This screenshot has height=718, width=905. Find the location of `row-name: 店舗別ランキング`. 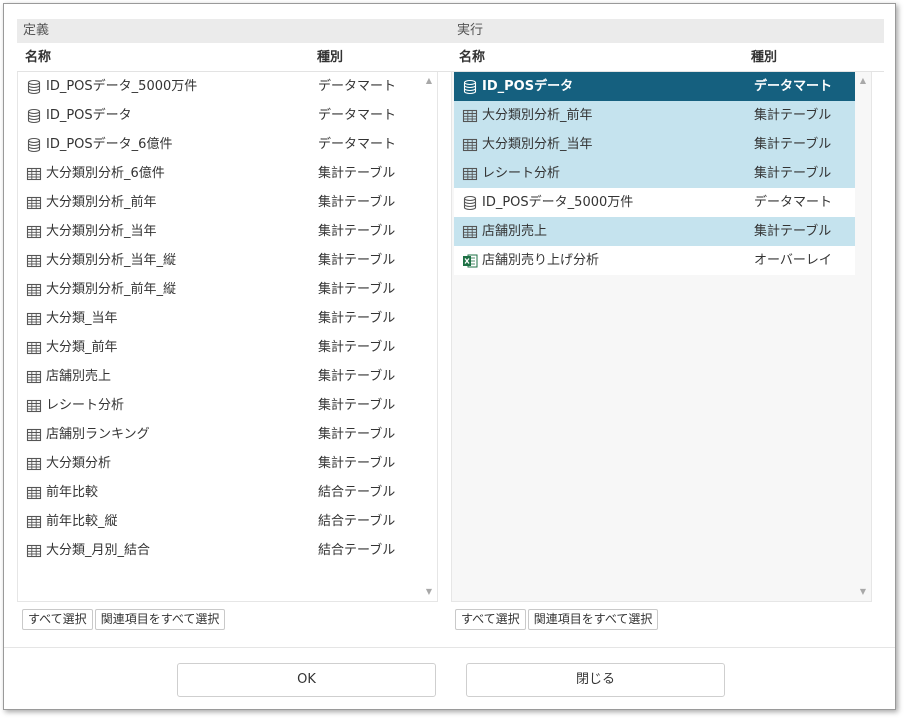

row-name: 店舗別ランキング is located at coordinates (98, 434).